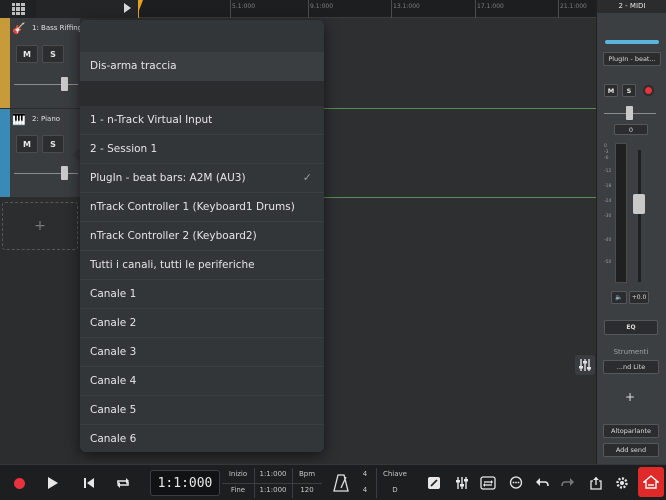  I want to click on checkmark-icon: ✓, so click(307, 177).